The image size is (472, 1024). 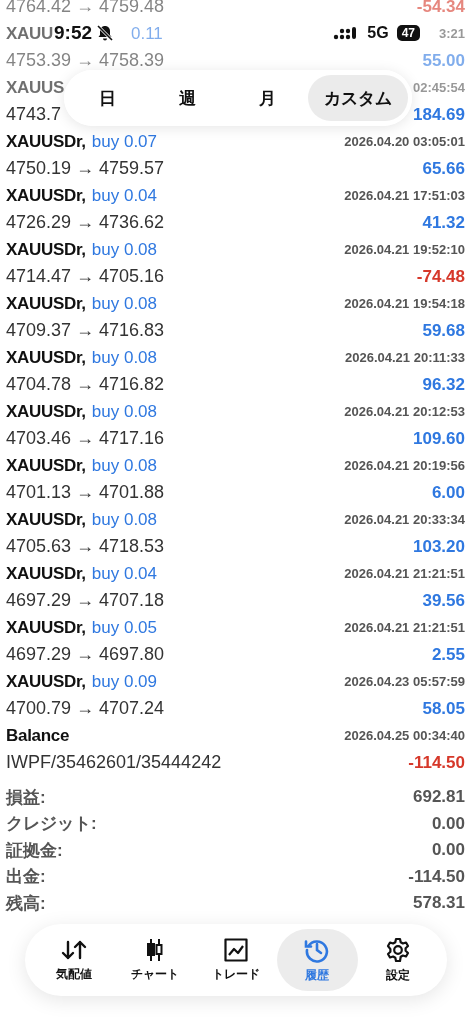 What do you see at coordinates (85, 708) in the screenshot?
I see `price-range: 4700.79 → 4707.24` at bounding box center [85, 708].